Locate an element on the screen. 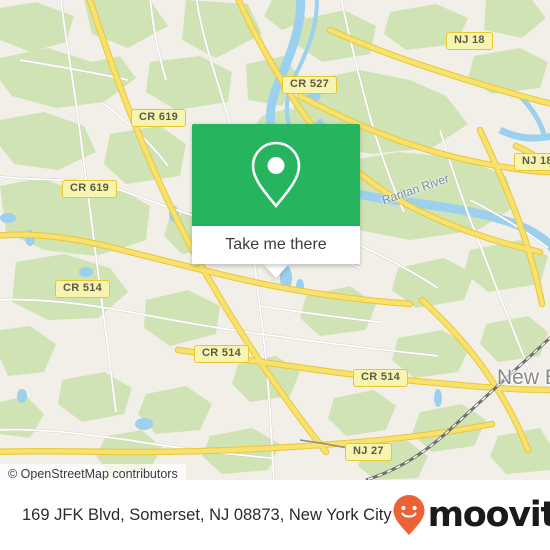 Image resolution: width=550 pixels, height=550 pixels. road-shield-nj-18-right: NJ 18 is located at coordinates (532, 162).